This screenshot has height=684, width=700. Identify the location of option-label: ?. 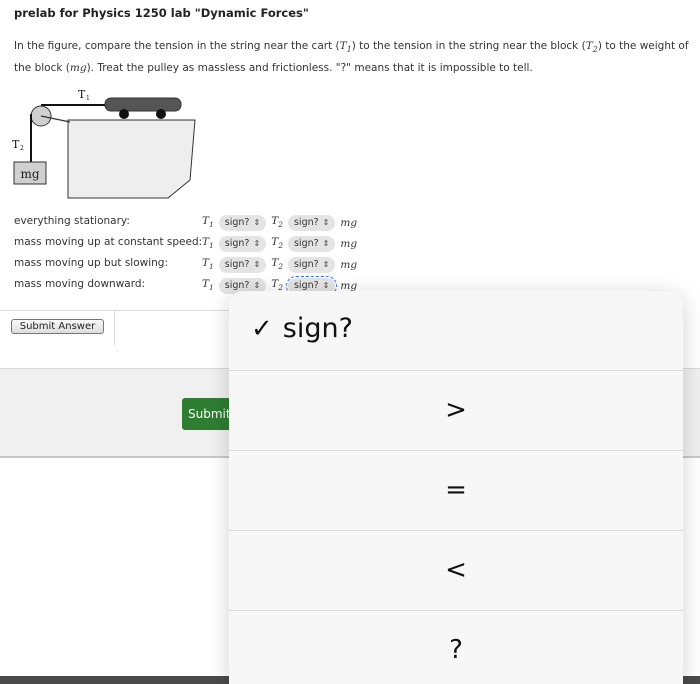
(456, 650).